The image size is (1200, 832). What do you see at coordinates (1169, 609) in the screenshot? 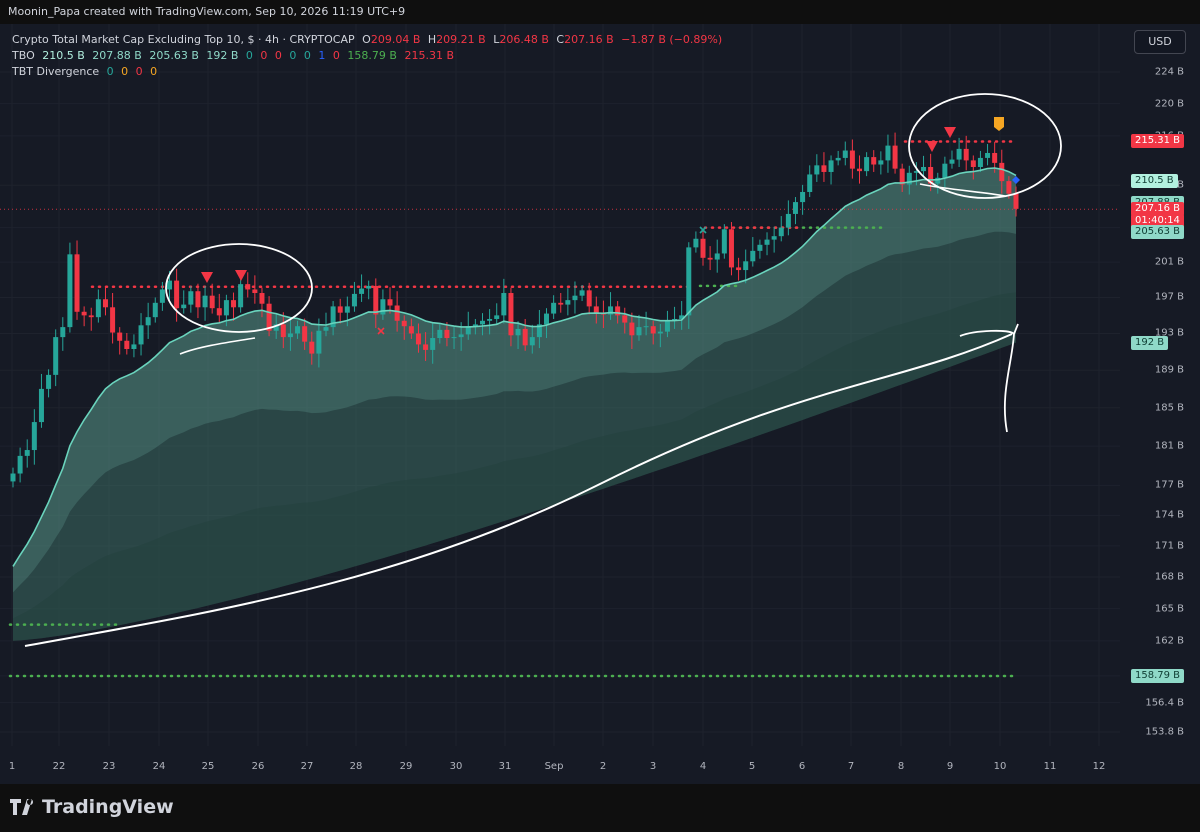
I see `price-tick-label: 165 B` at bounding box center [1169, 609].